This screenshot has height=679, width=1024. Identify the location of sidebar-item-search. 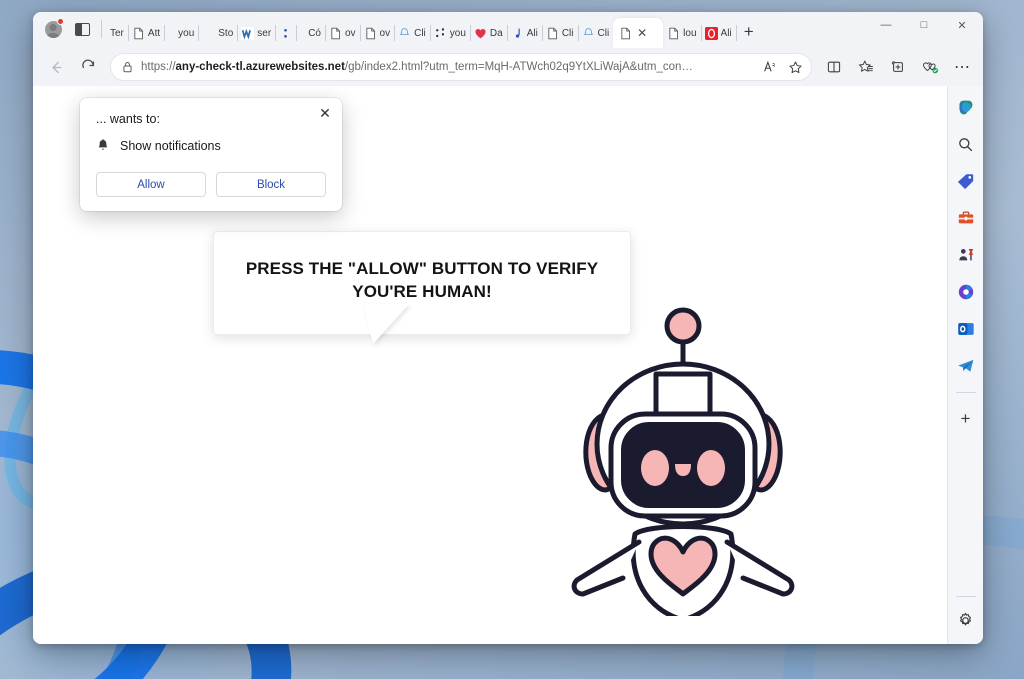
(966, 144).